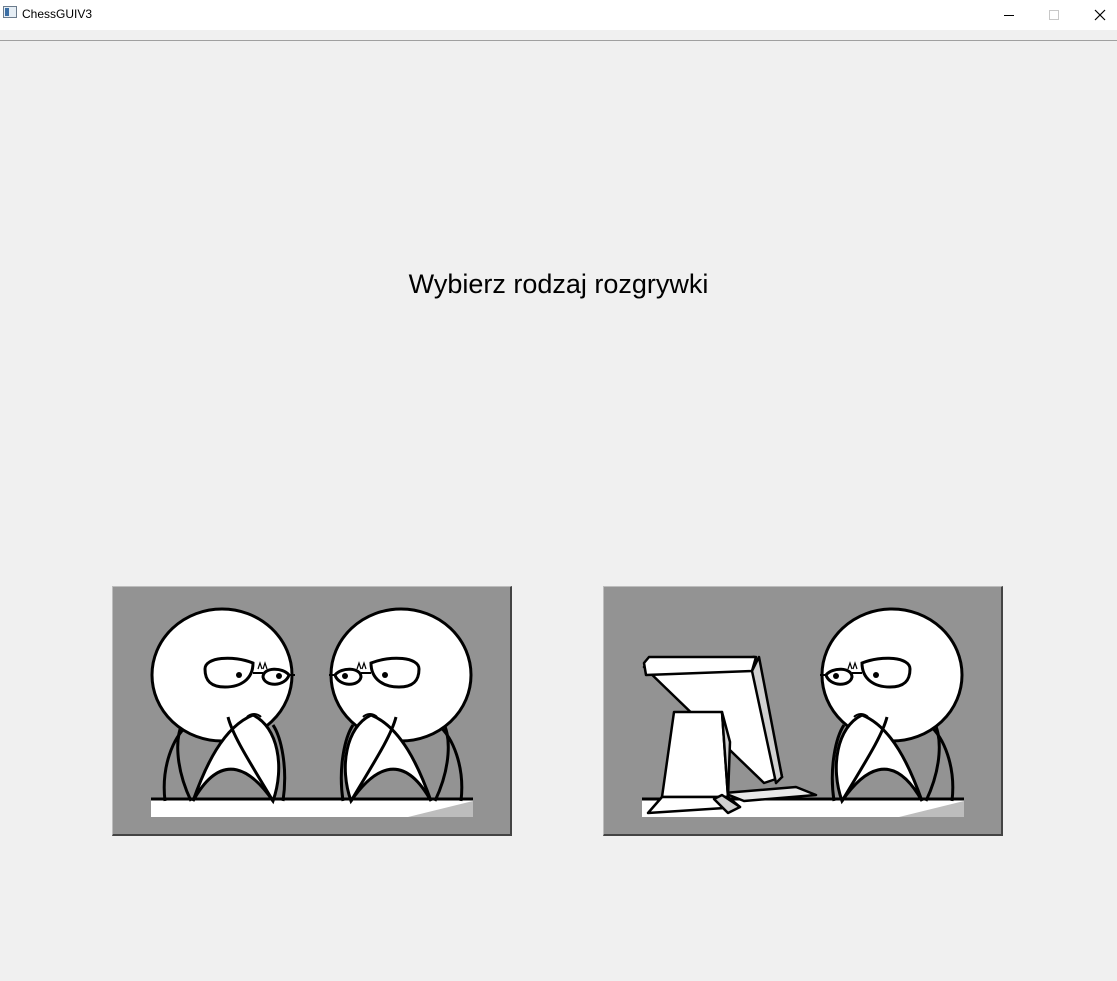 This screenshot has height=981, width=1117. Describe the element at coordinates (558, 15) in the screenshot. I see `title-bar: ChessGUIV3` at that location.